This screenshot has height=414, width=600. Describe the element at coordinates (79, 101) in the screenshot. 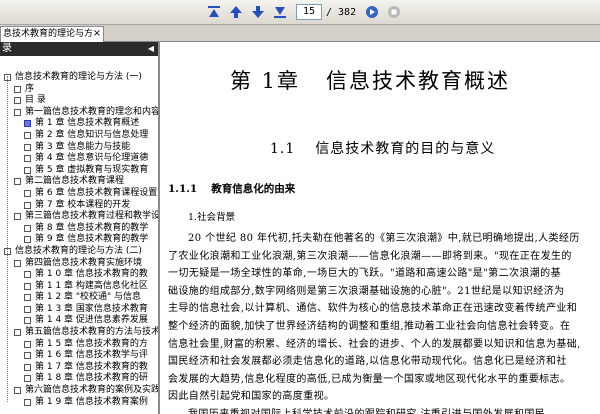

I see `bookmark-item: 目 录` at that location.